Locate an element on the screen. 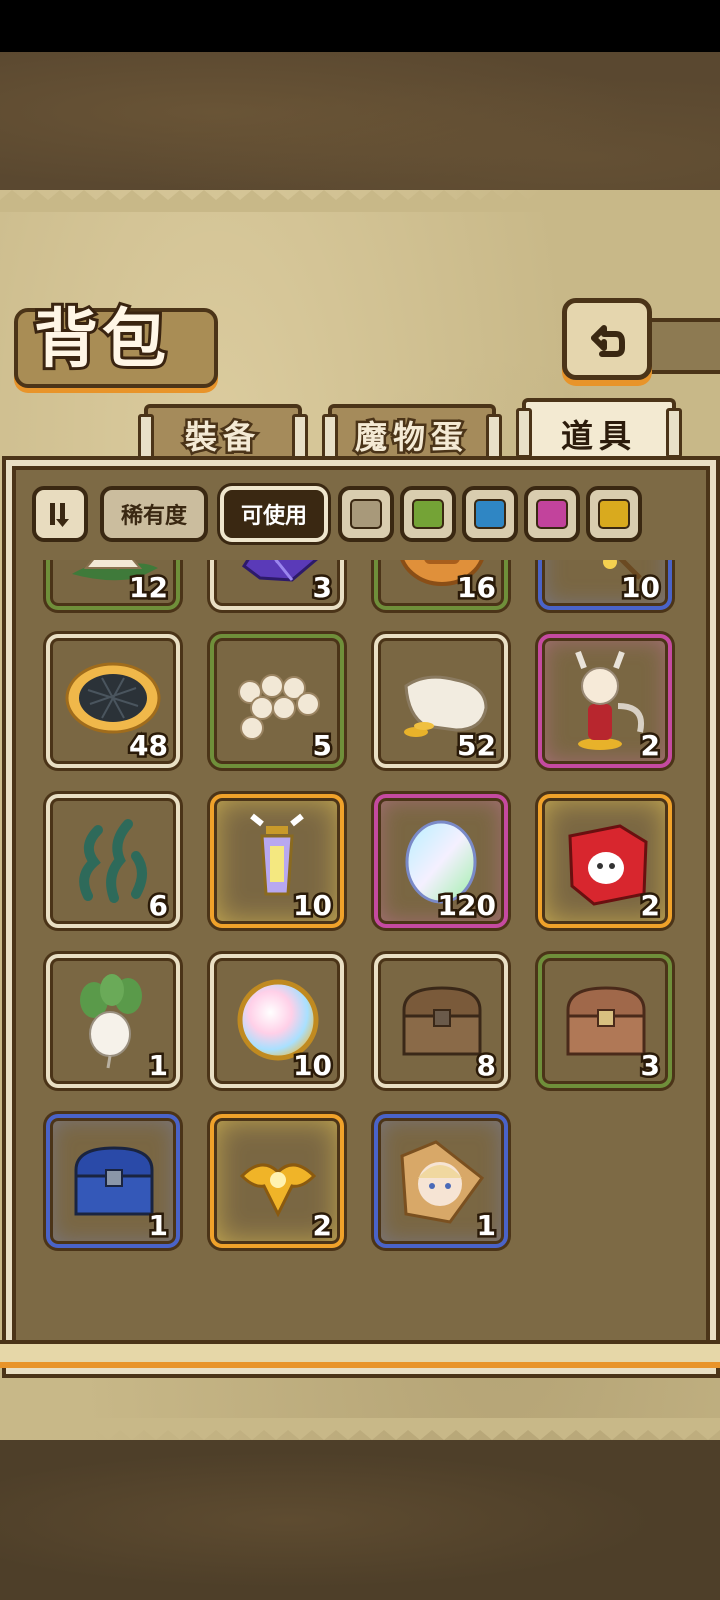 This screenshot has height=1600, width=720. item-slot: 5 is located at coordinates (277, 701).